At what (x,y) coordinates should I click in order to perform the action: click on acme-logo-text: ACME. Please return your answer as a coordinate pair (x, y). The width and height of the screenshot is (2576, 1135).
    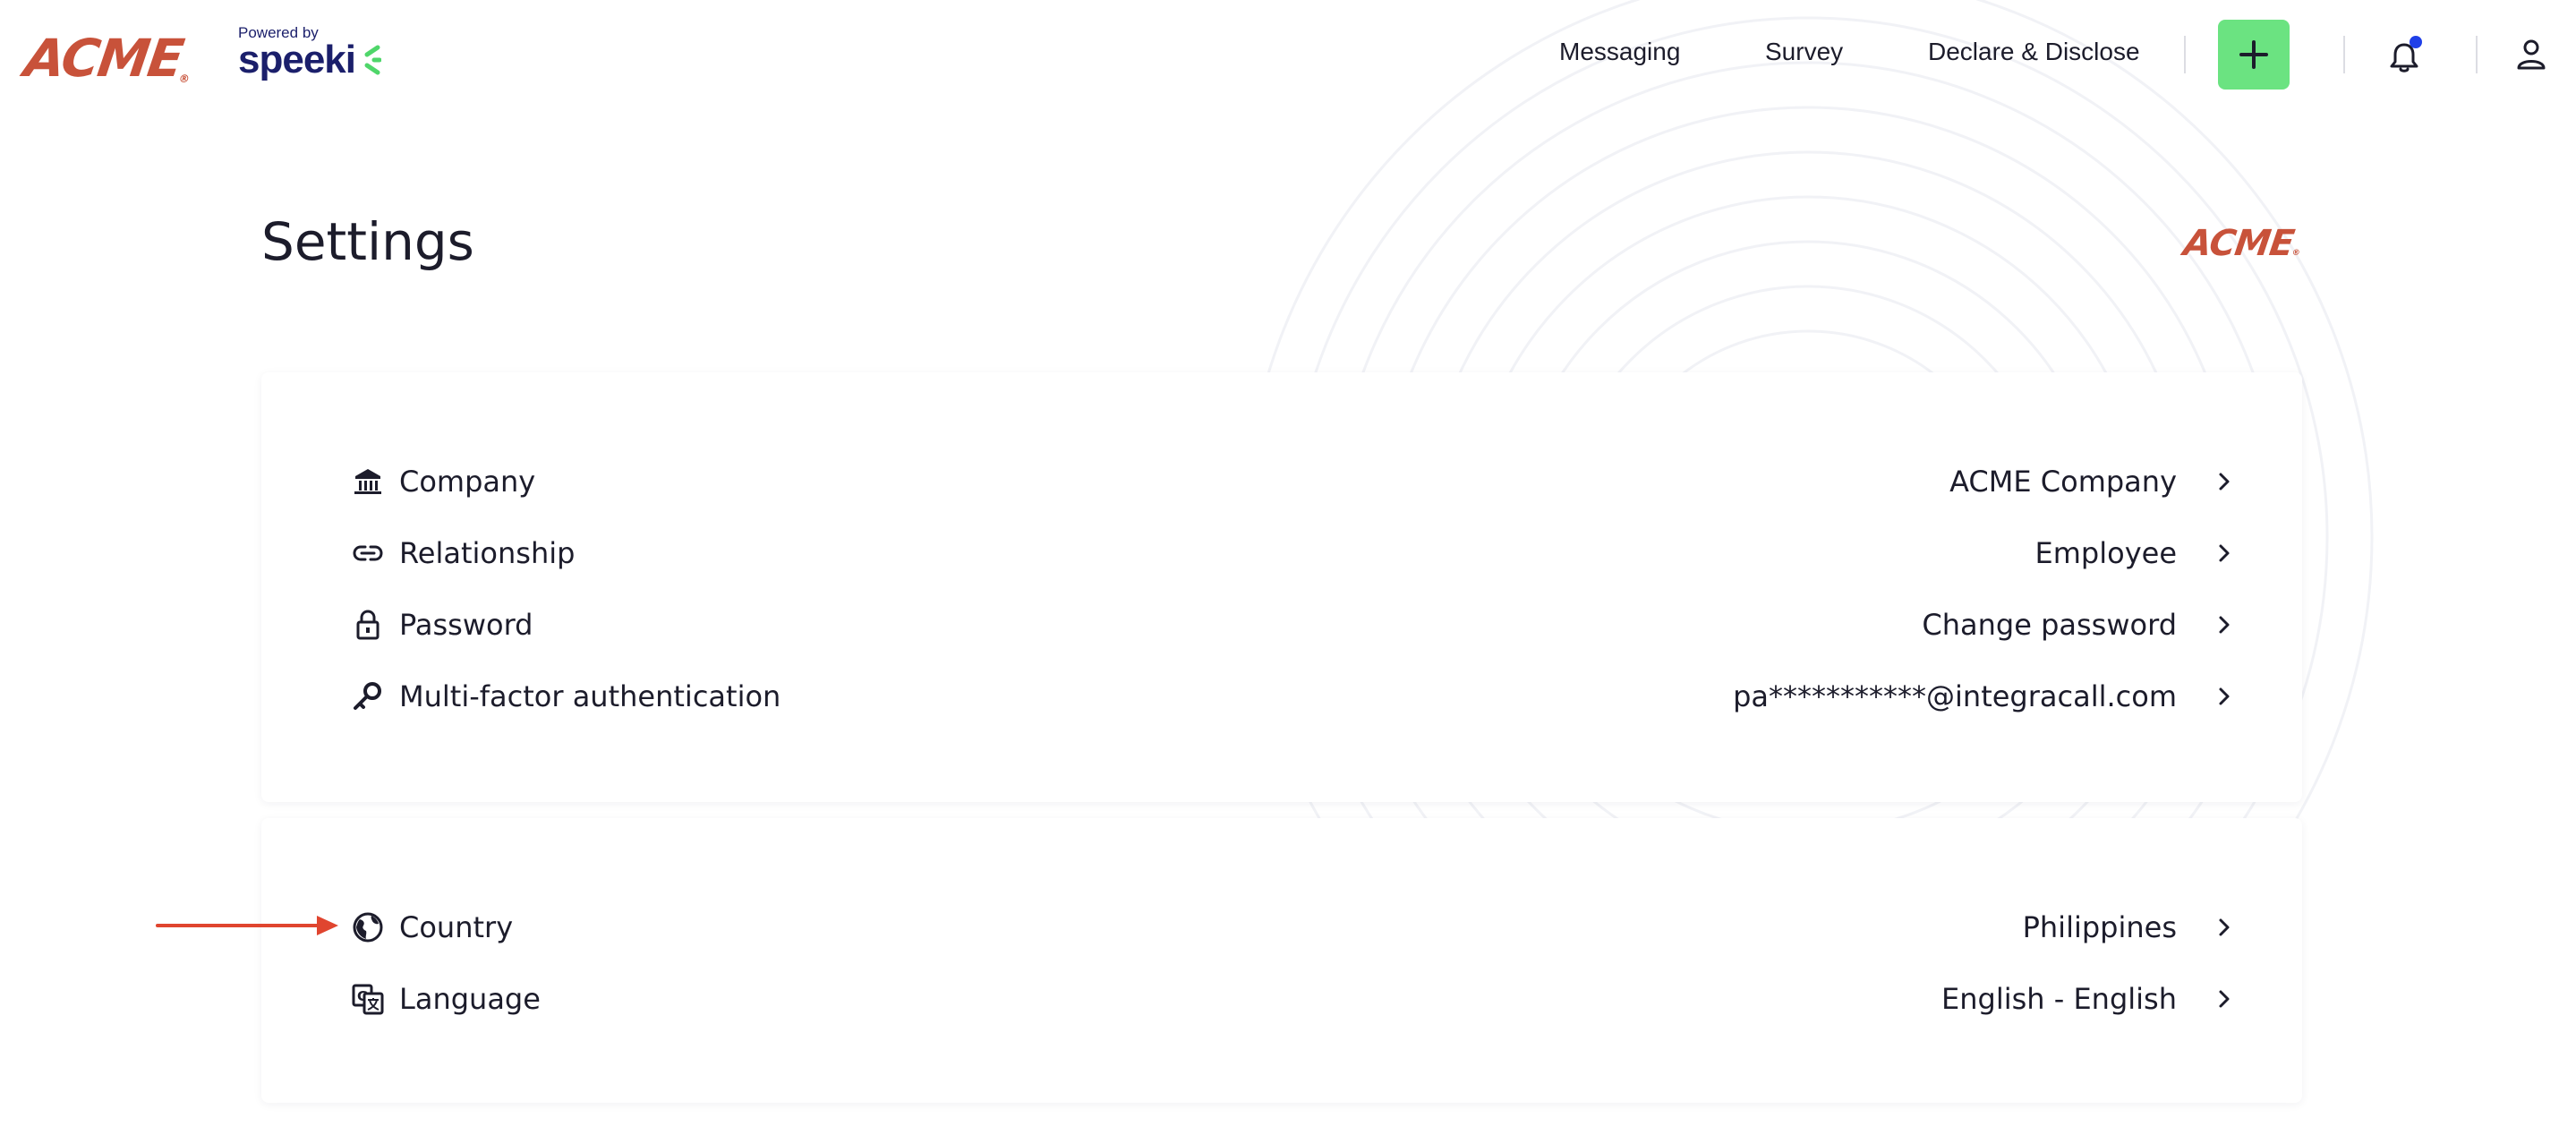
    Looking at the image, I should click on (103, 58).